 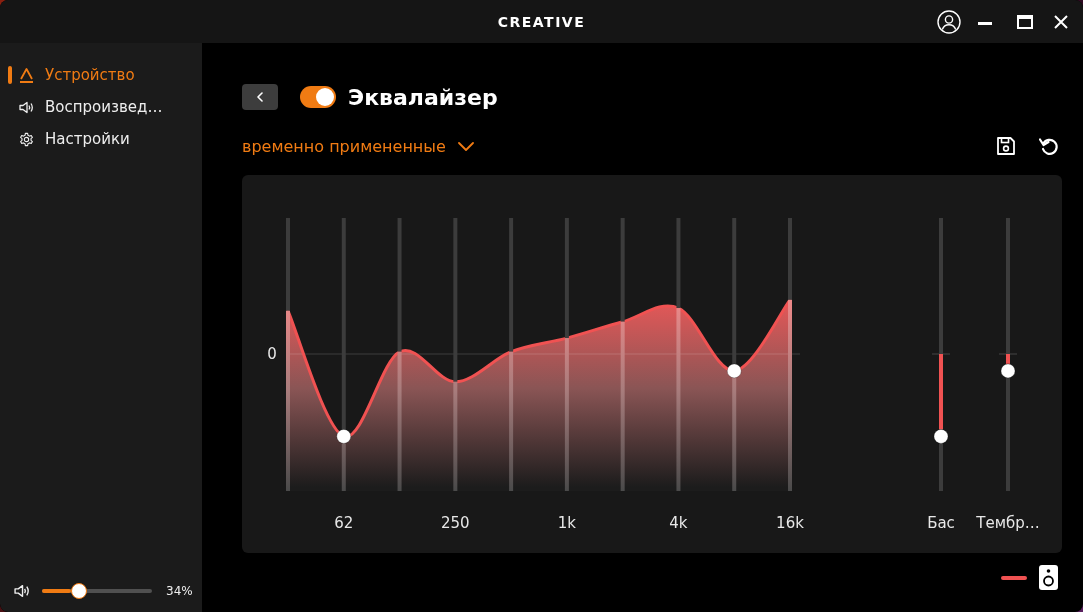 I want to click on frequency-label: 1k, so click(x=566, y=523).